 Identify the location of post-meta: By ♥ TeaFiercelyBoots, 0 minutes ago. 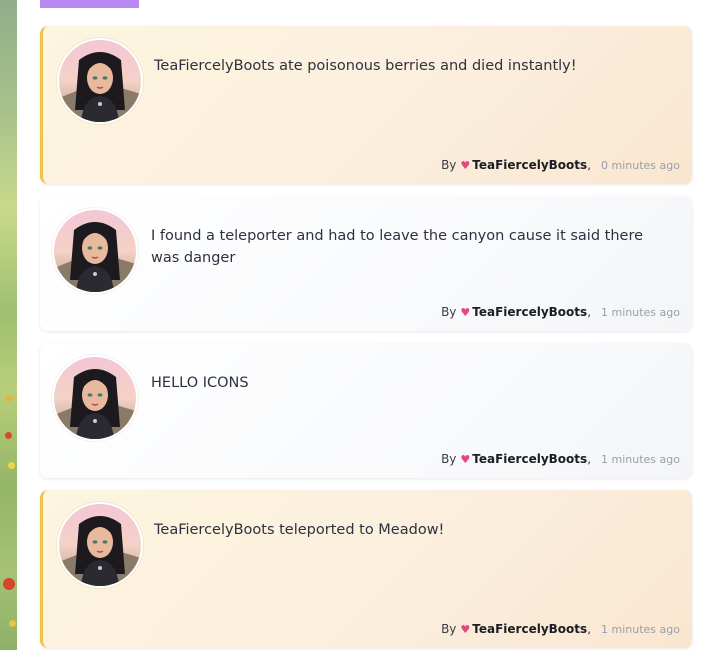
(560, 165).